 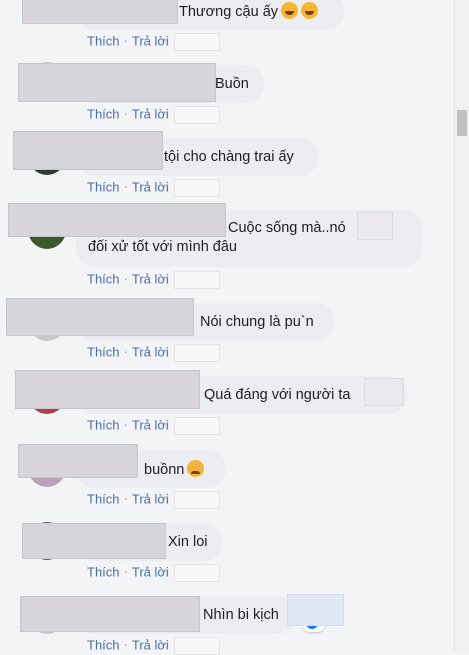 What do you see at coordinates (232, 84) in the screenshot?
I see `comment-text: Buồn` at bounding box center [232, 84].